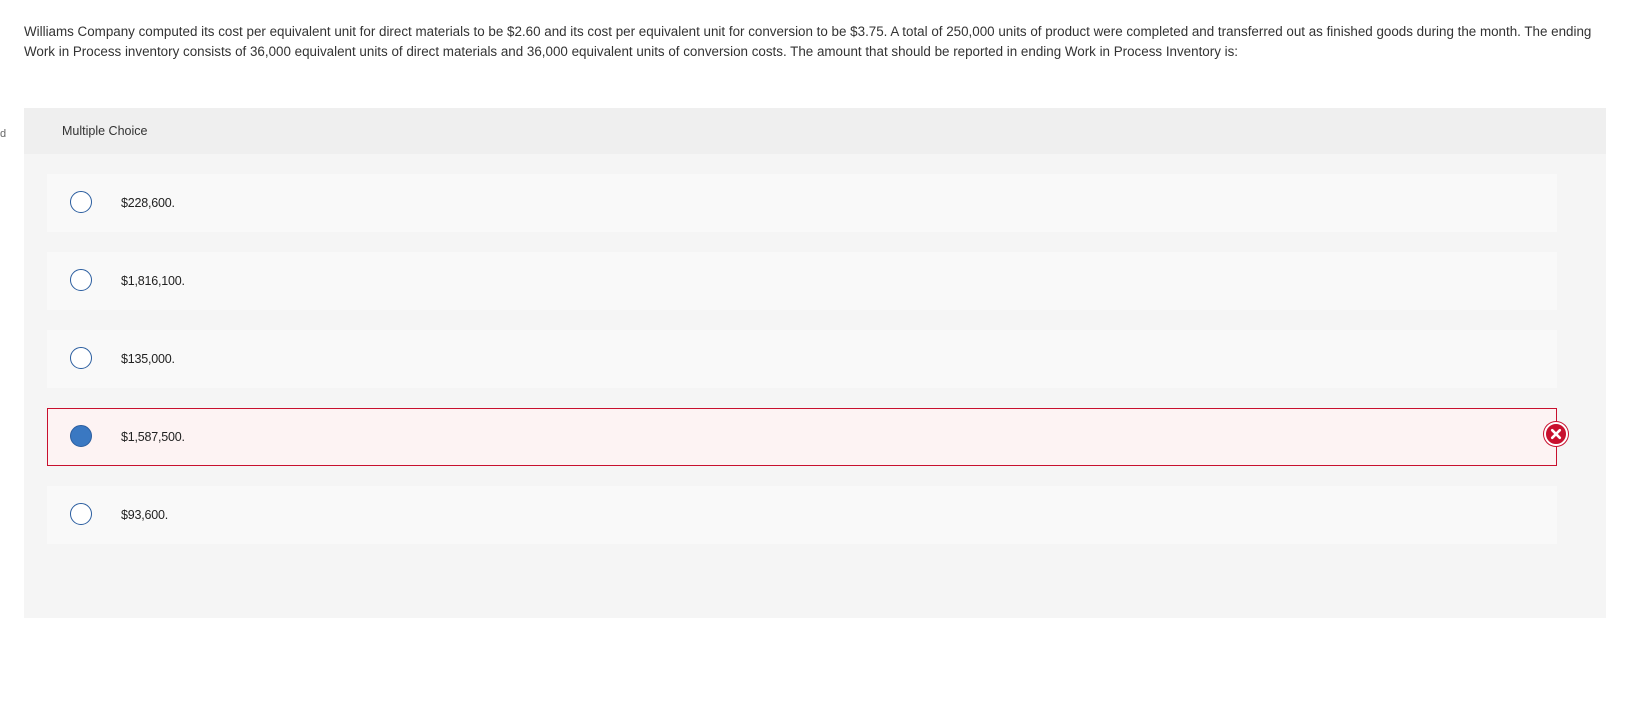  What do you see at coordinates (153, 281) in the screenshot?
I see `choice-label: $1,816,100.` at bounding box center [153, 281].